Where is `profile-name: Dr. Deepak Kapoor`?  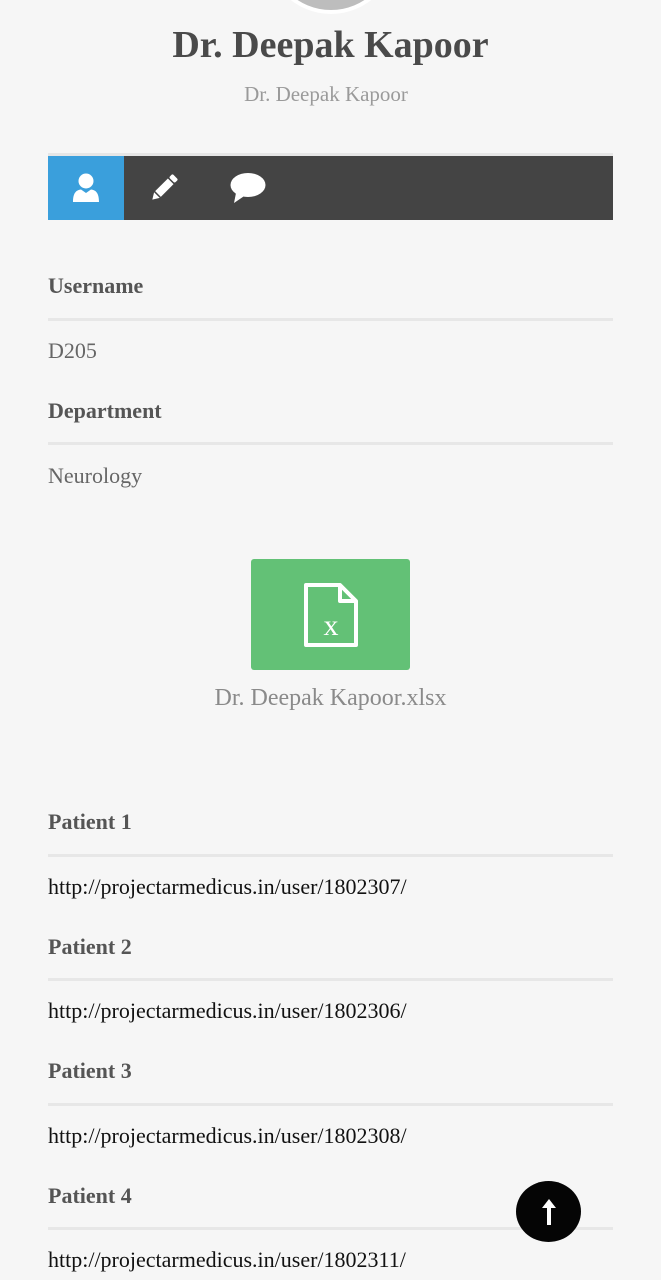
profile-name: Dr. Deepak Kapoor is located at coordinates (330, 45).